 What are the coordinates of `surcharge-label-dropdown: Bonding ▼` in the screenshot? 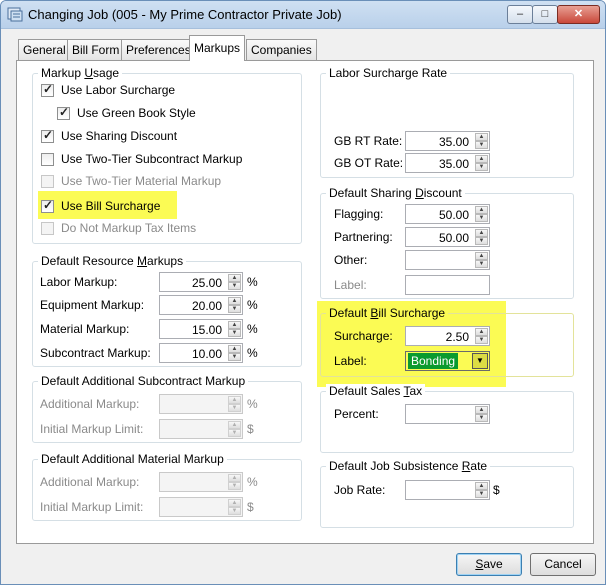 It's located at (447, 361).